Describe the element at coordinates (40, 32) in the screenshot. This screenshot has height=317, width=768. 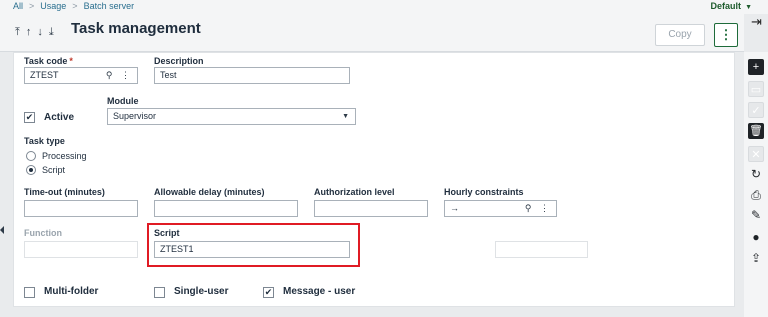
I see `next-icon: ↓` at that location.